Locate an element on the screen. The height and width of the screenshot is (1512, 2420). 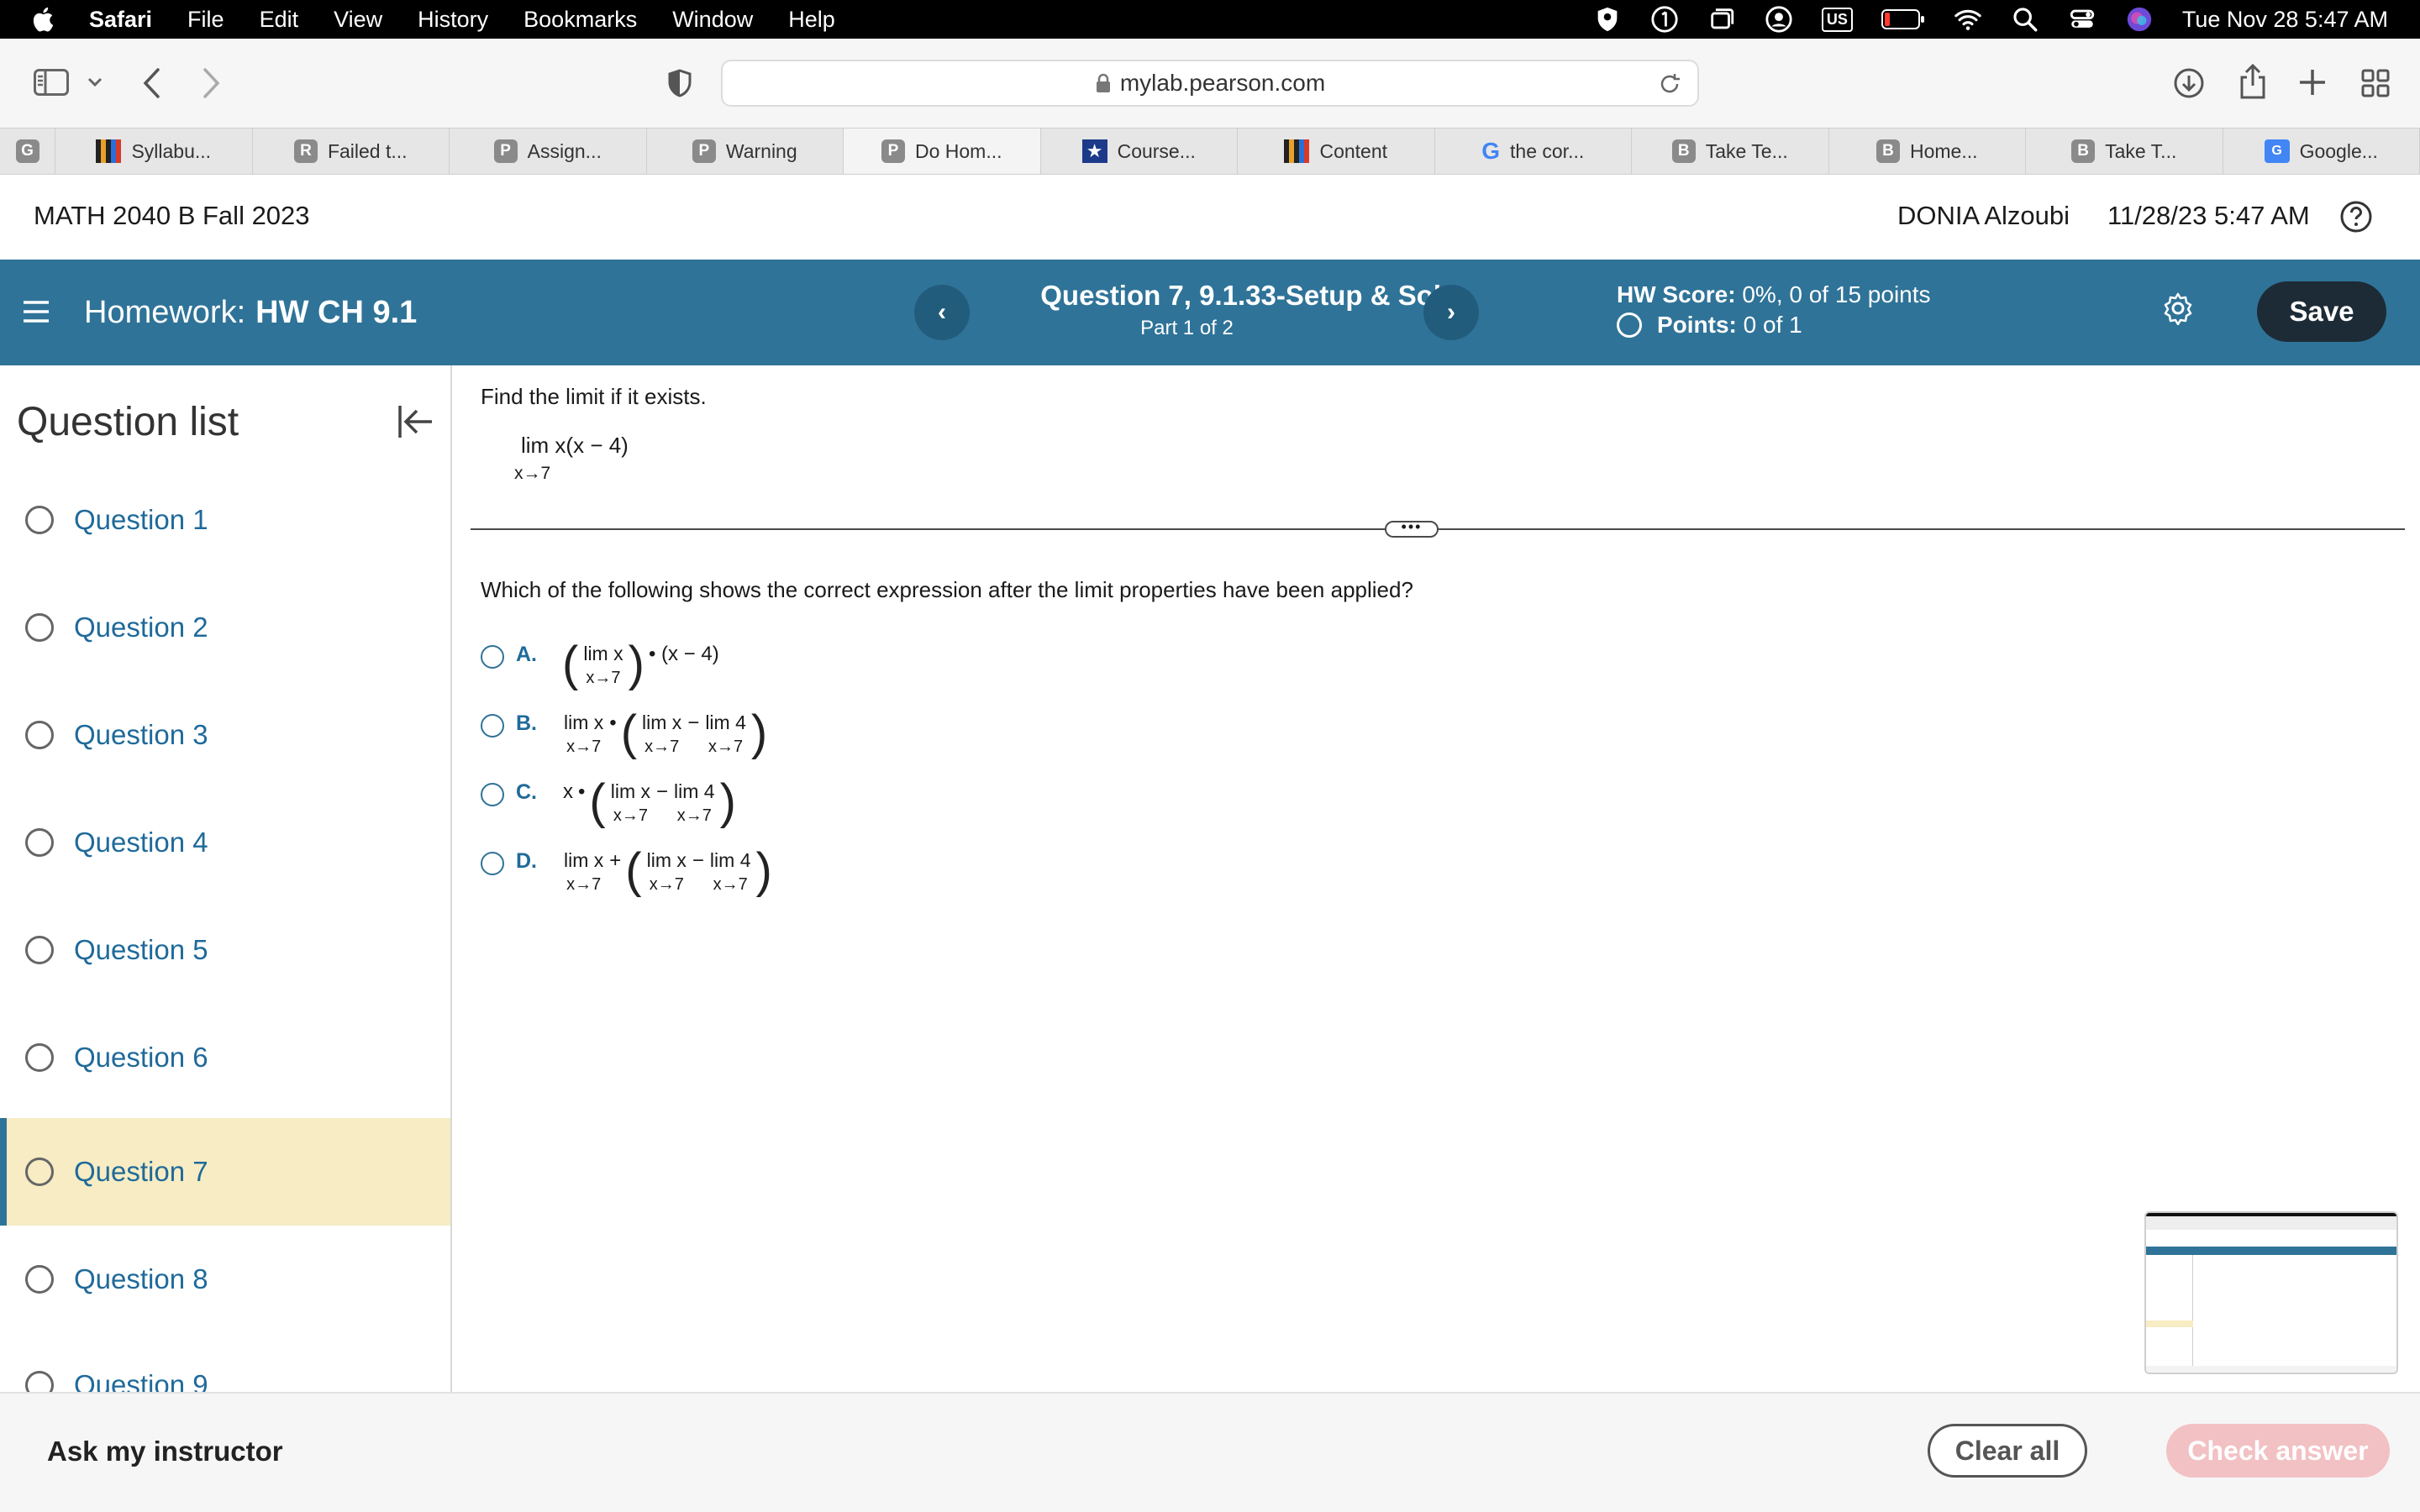
window-switcher-icon is located at coordinates (1722, 19).